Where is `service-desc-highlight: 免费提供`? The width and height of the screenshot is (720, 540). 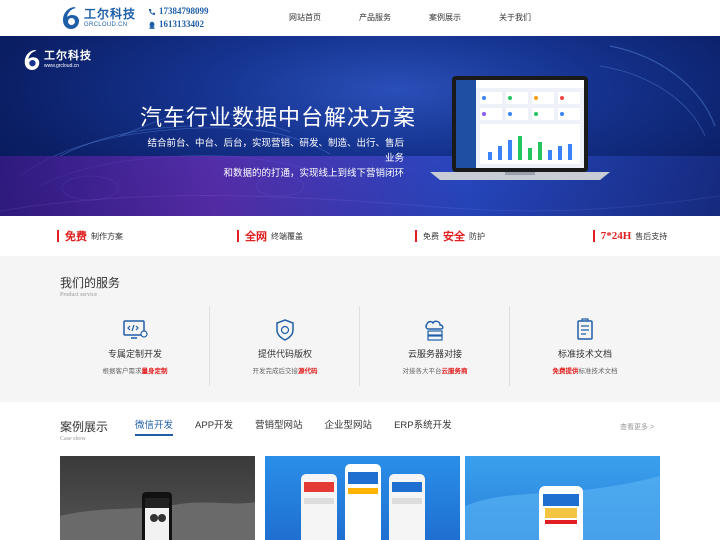
service-desc-highlight: 免费提供 is located at coordinates (565, 371).